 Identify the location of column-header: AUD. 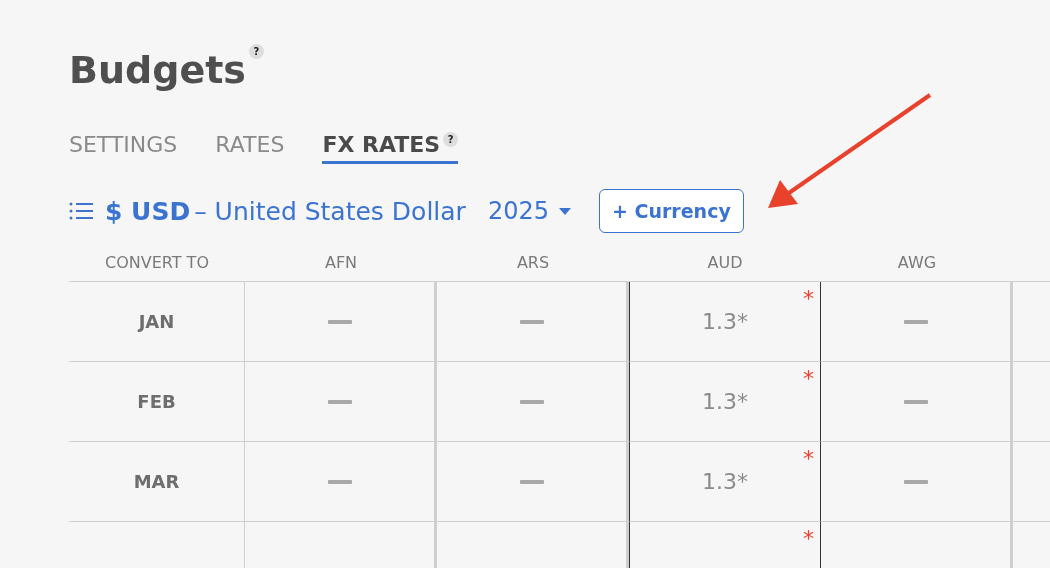
(725, 263).